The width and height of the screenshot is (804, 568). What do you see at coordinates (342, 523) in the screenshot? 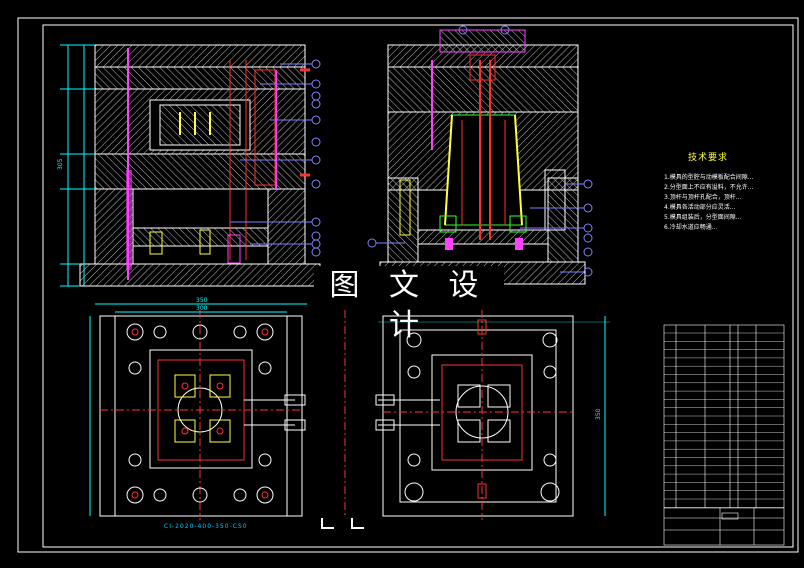
I see `section-marks` at bounding box center [342, 523].